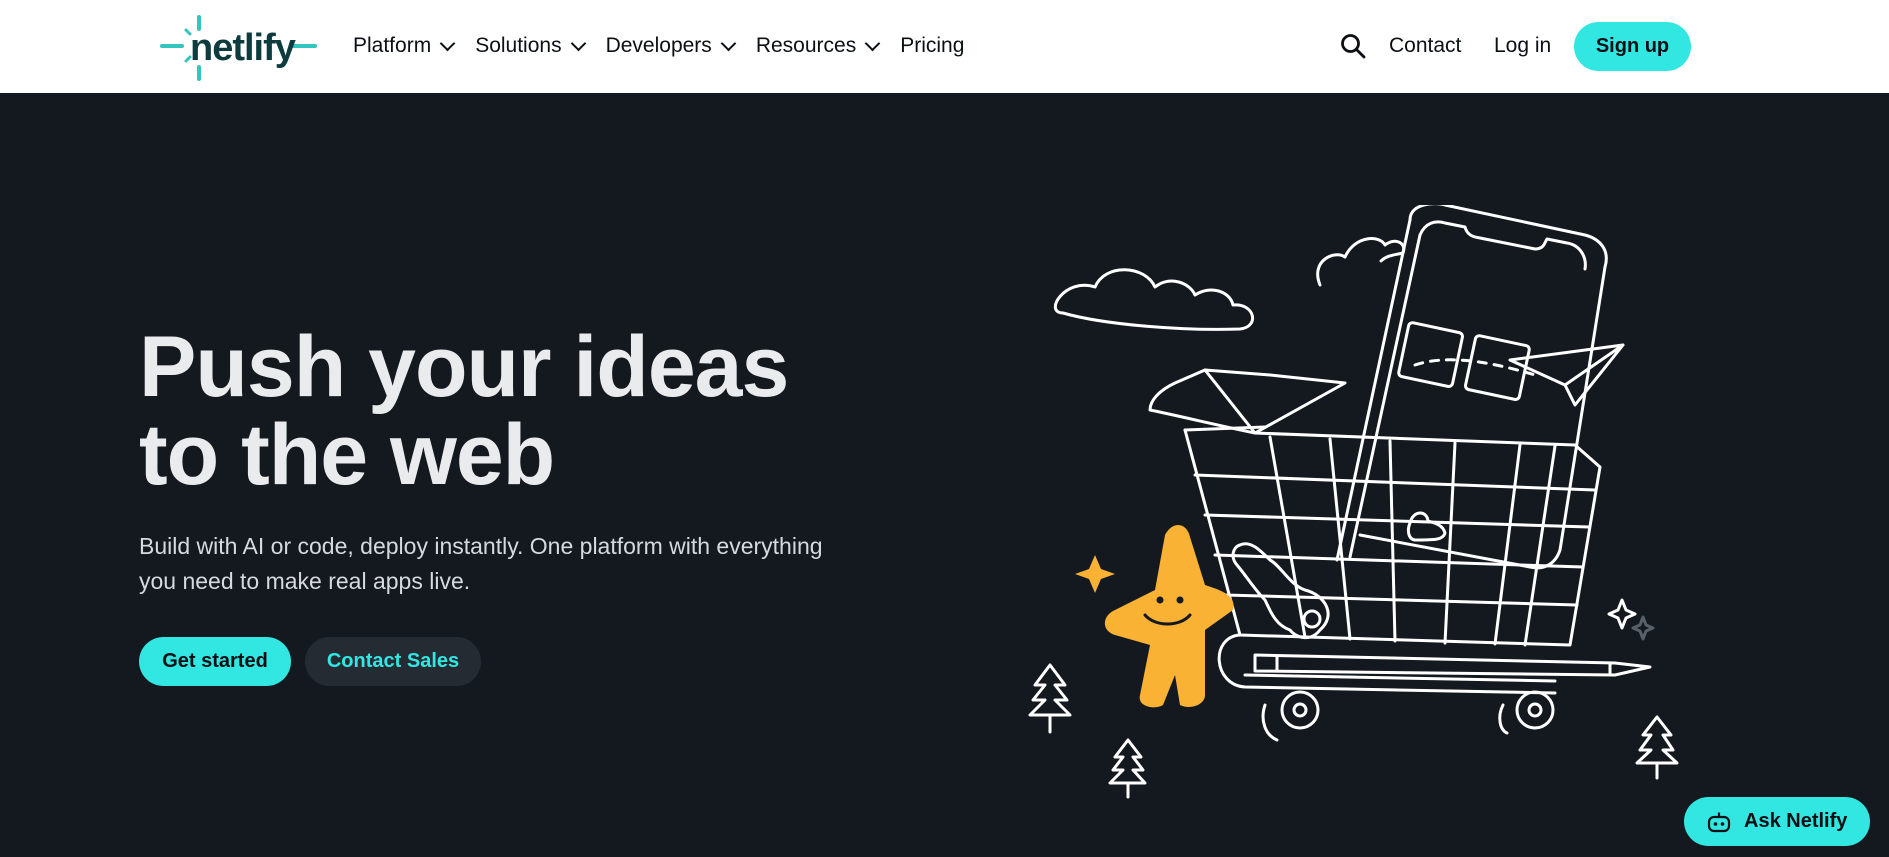 This screenshot has width=1889, height=857. I want to click on hero-title-line-1: Push your ideas, so click(464, 367).